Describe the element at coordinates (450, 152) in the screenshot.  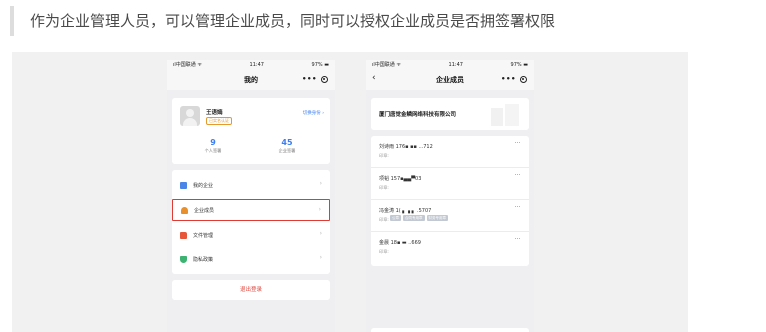
I see `member-row: 刘诗雨 176▪ ▪▪ ...712 印章: ···` at that location.